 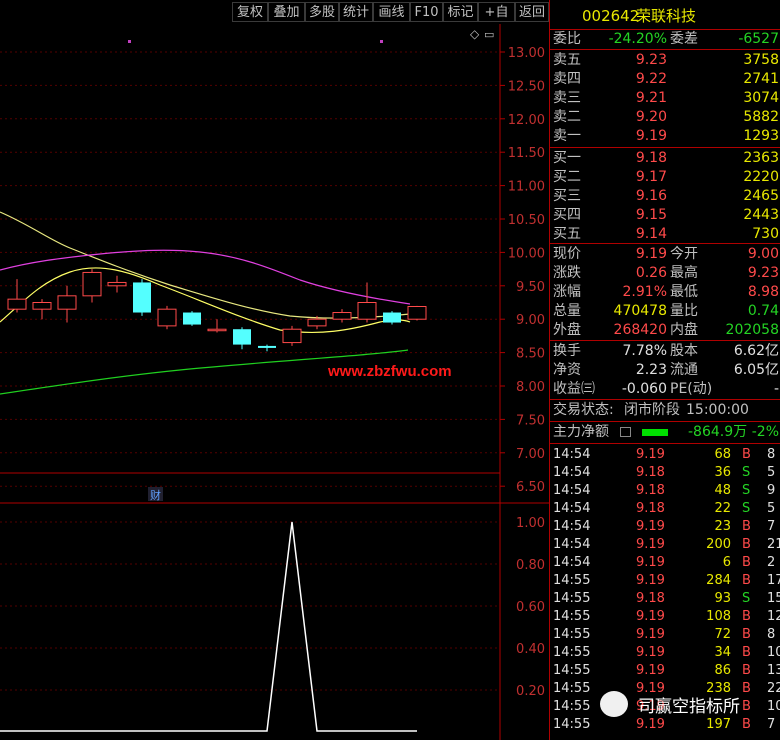 What do you see at coordinates (391, 12) in the screenshot?
I see `toolbar-button-4: 画线` at bounding box center [391, 12].